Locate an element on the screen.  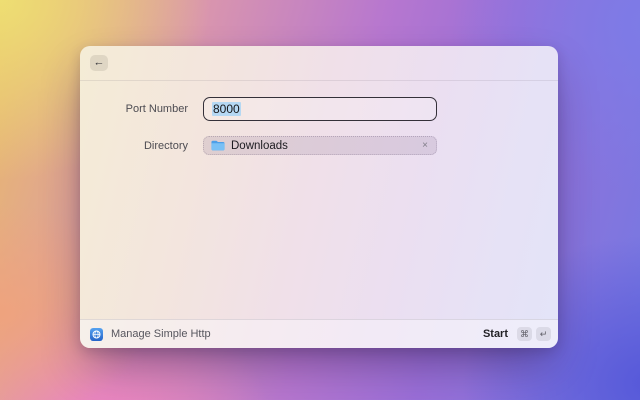
back-arrow-icon: ← is located at coordinates (99, 62).